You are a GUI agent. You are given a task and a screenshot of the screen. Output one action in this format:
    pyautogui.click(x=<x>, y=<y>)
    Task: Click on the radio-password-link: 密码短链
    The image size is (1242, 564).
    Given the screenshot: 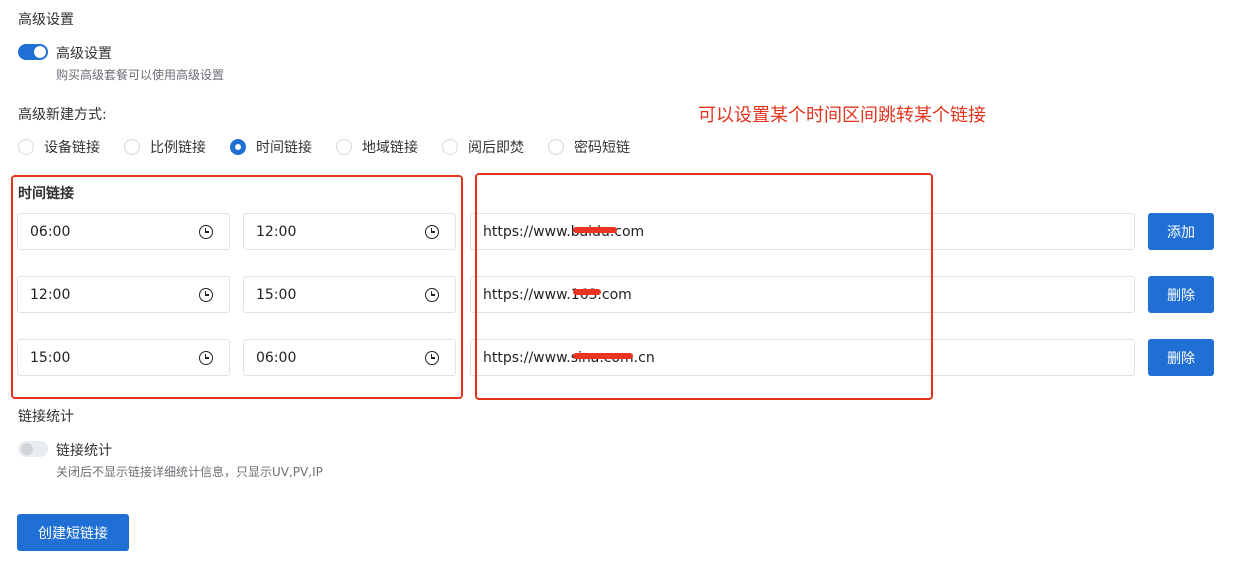 What is the action you would take?
    pyautogui.click(x=589, y=147)
    